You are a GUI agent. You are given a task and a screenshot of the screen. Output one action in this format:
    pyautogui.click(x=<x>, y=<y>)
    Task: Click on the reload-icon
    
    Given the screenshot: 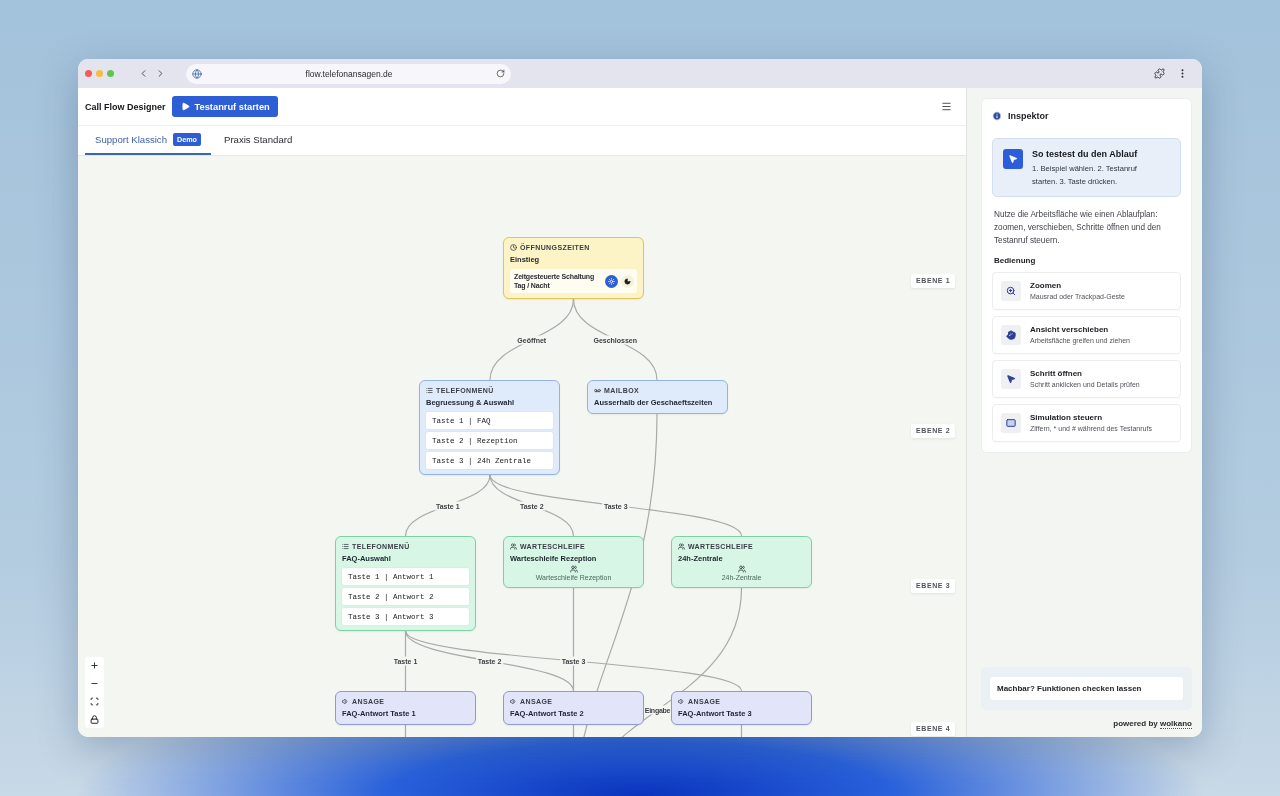 What is the action you would take?
    pyautogui.click(x=500, y=73)
    